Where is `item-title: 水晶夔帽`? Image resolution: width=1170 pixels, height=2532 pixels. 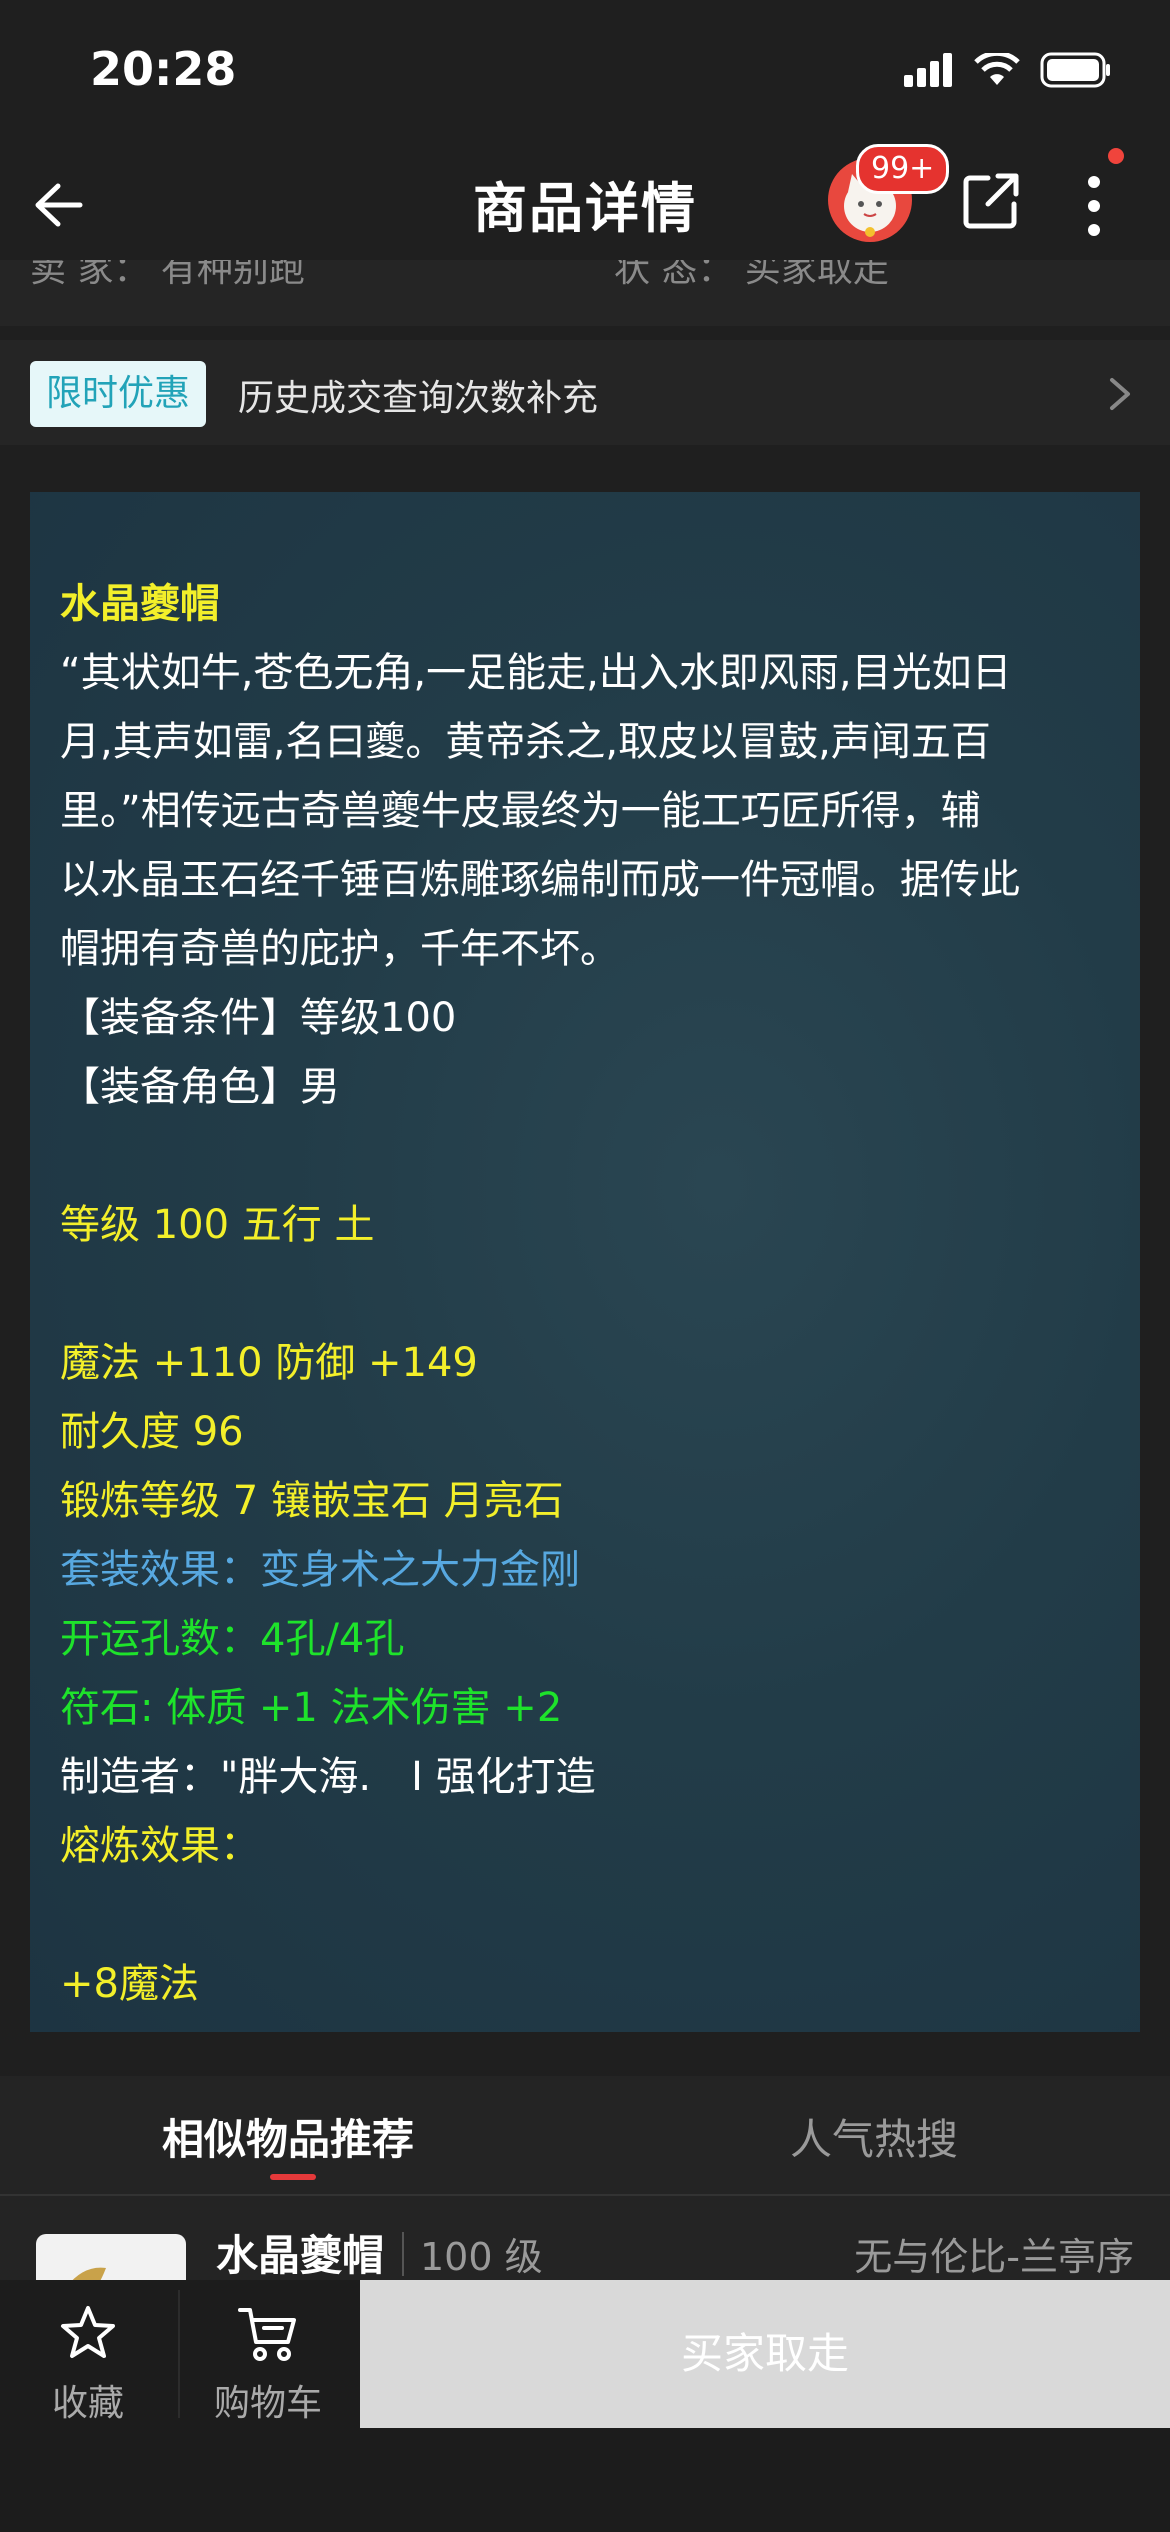 item-title: 水晶夔帽 is located at coordinates (140, 604).